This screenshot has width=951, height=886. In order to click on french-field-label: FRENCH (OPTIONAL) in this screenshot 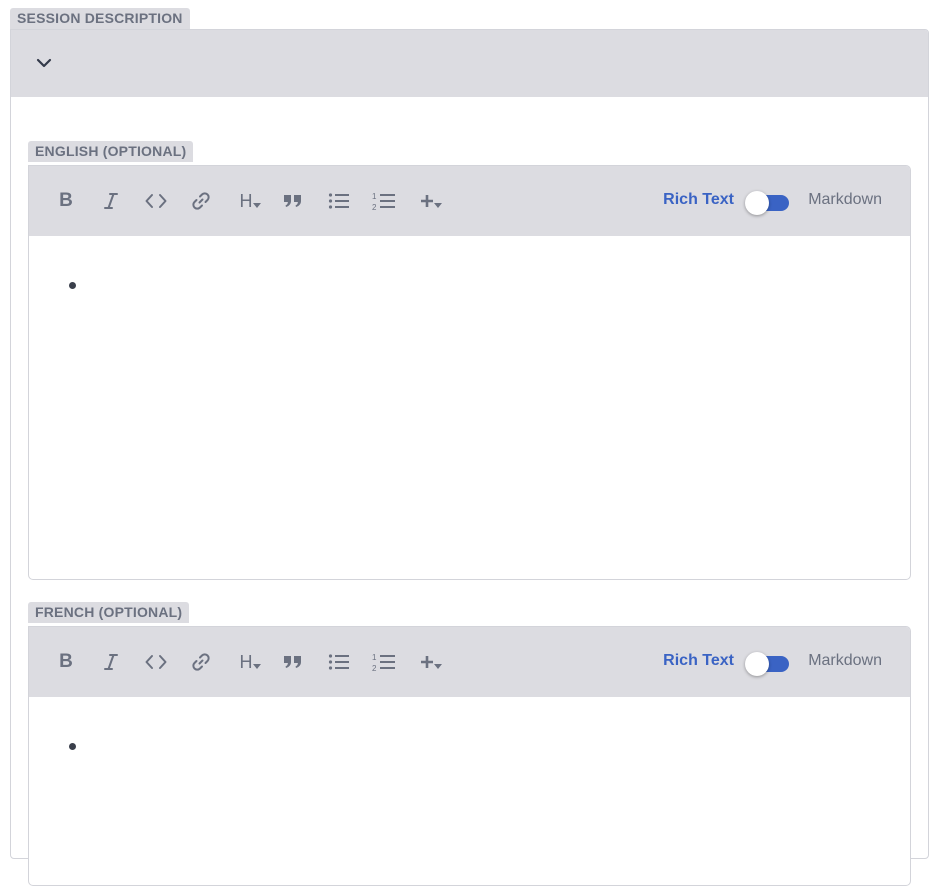, I will do `click(109, 612)`.